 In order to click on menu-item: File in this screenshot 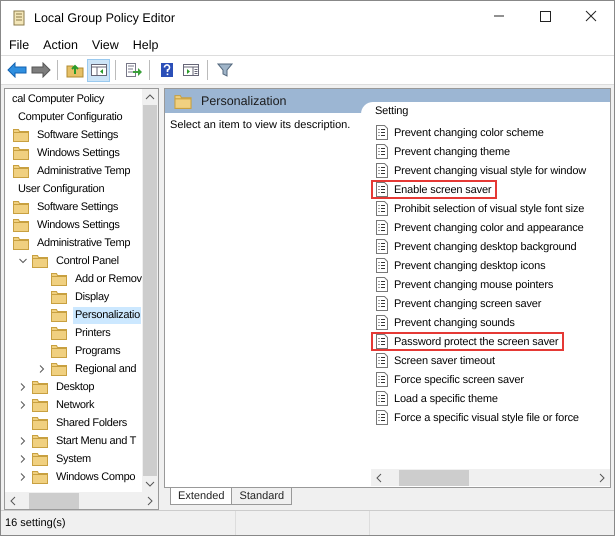, I will do `click(19, 45)`.